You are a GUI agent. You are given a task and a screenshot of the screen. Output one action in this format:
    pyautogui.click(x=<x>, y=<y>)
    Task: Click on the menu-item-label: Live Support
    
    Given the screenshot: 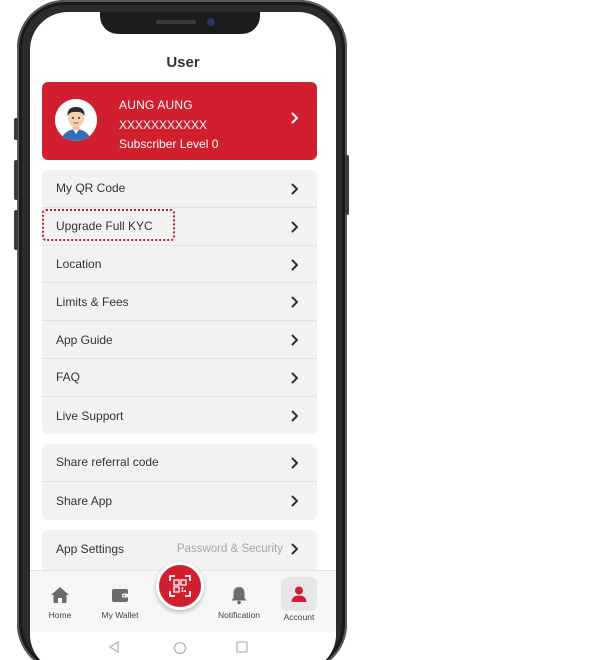 What is the action you would take?
    pyautogui.click(x=90, y=415)
    